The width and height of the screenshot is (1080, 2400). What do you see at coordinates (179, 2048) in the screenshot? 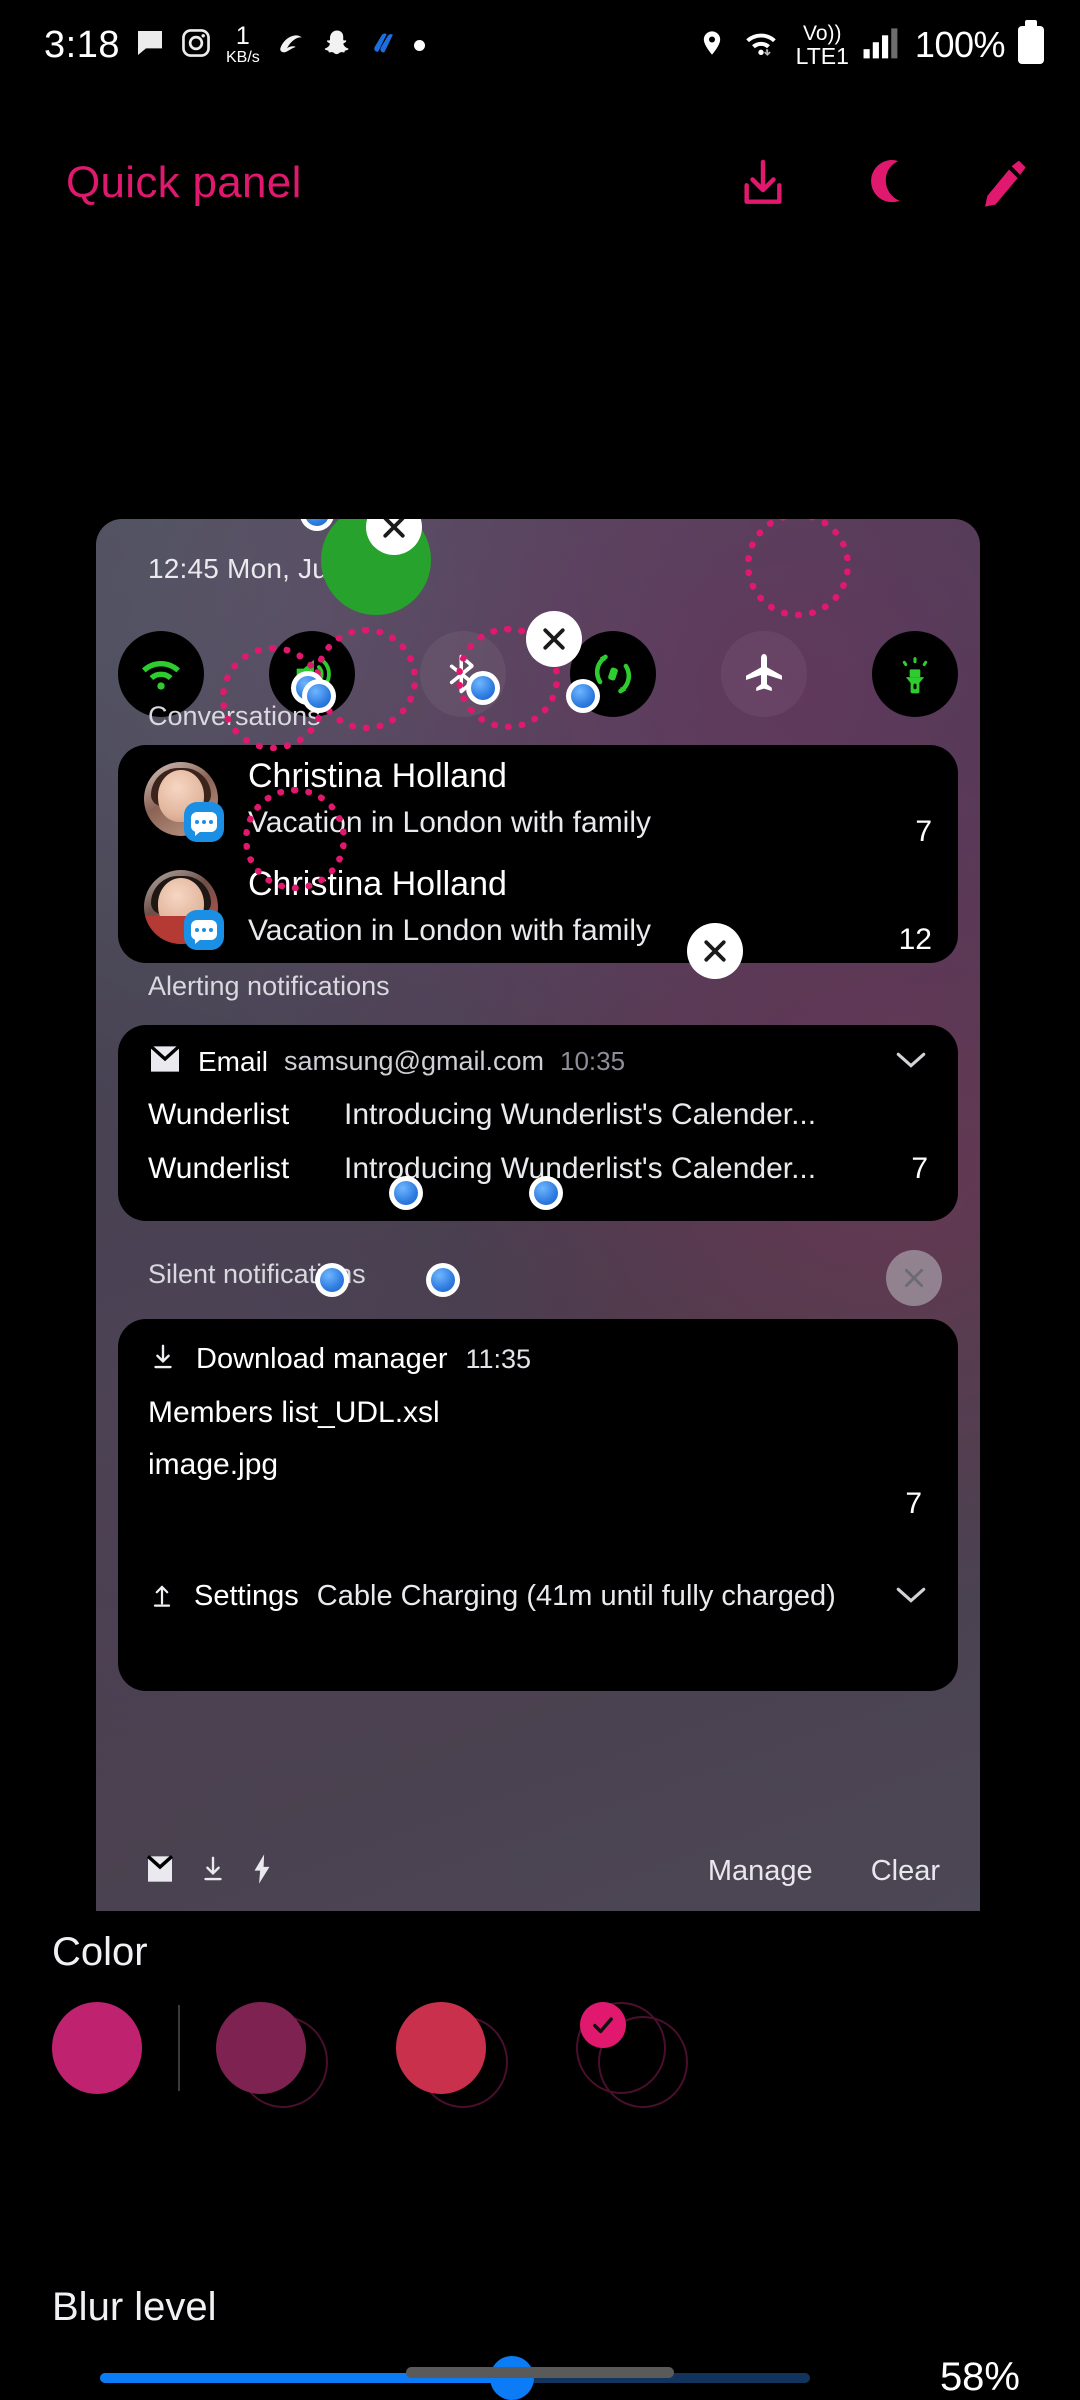
I see `divider` at bounding box center [179, 2048].